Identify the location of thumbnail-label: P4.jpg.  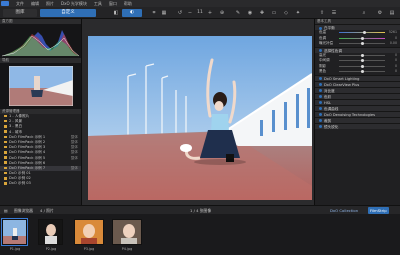
(127, 249).